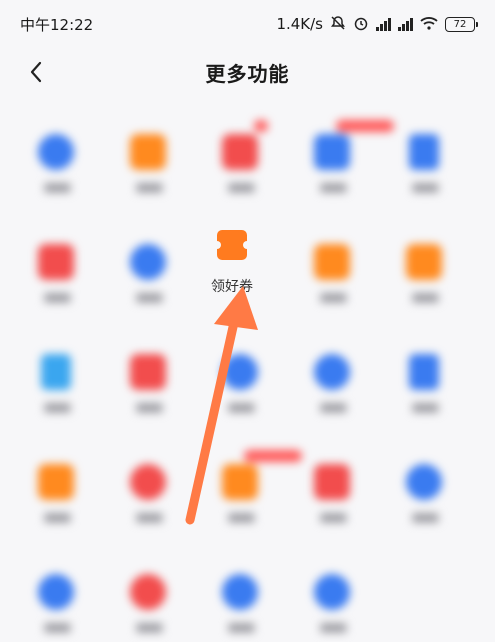 This screenshot has height=642, width=495. Describe the element at coordinates (338, 24) in the screenshot. I see `mute-bell-icon` at that location.